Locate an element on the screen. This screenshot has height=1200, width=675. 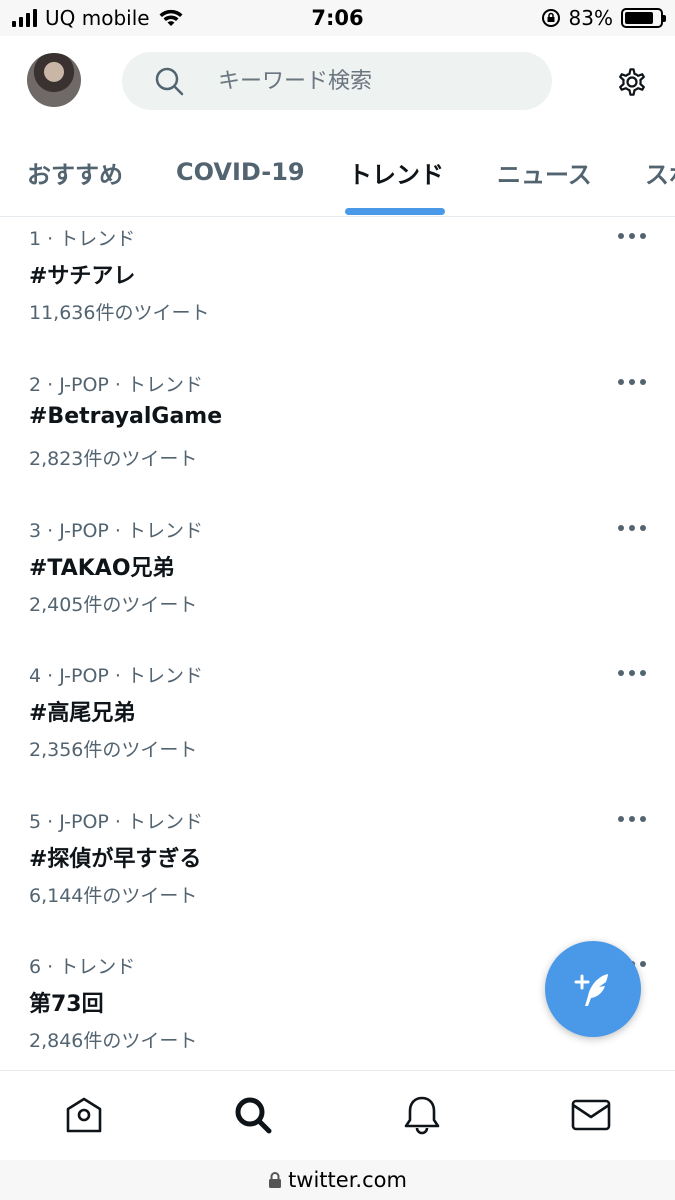
explore-tabs: おすすめ COVID-19 トレンド ニュース スポ is located at coordinates (337, 172).